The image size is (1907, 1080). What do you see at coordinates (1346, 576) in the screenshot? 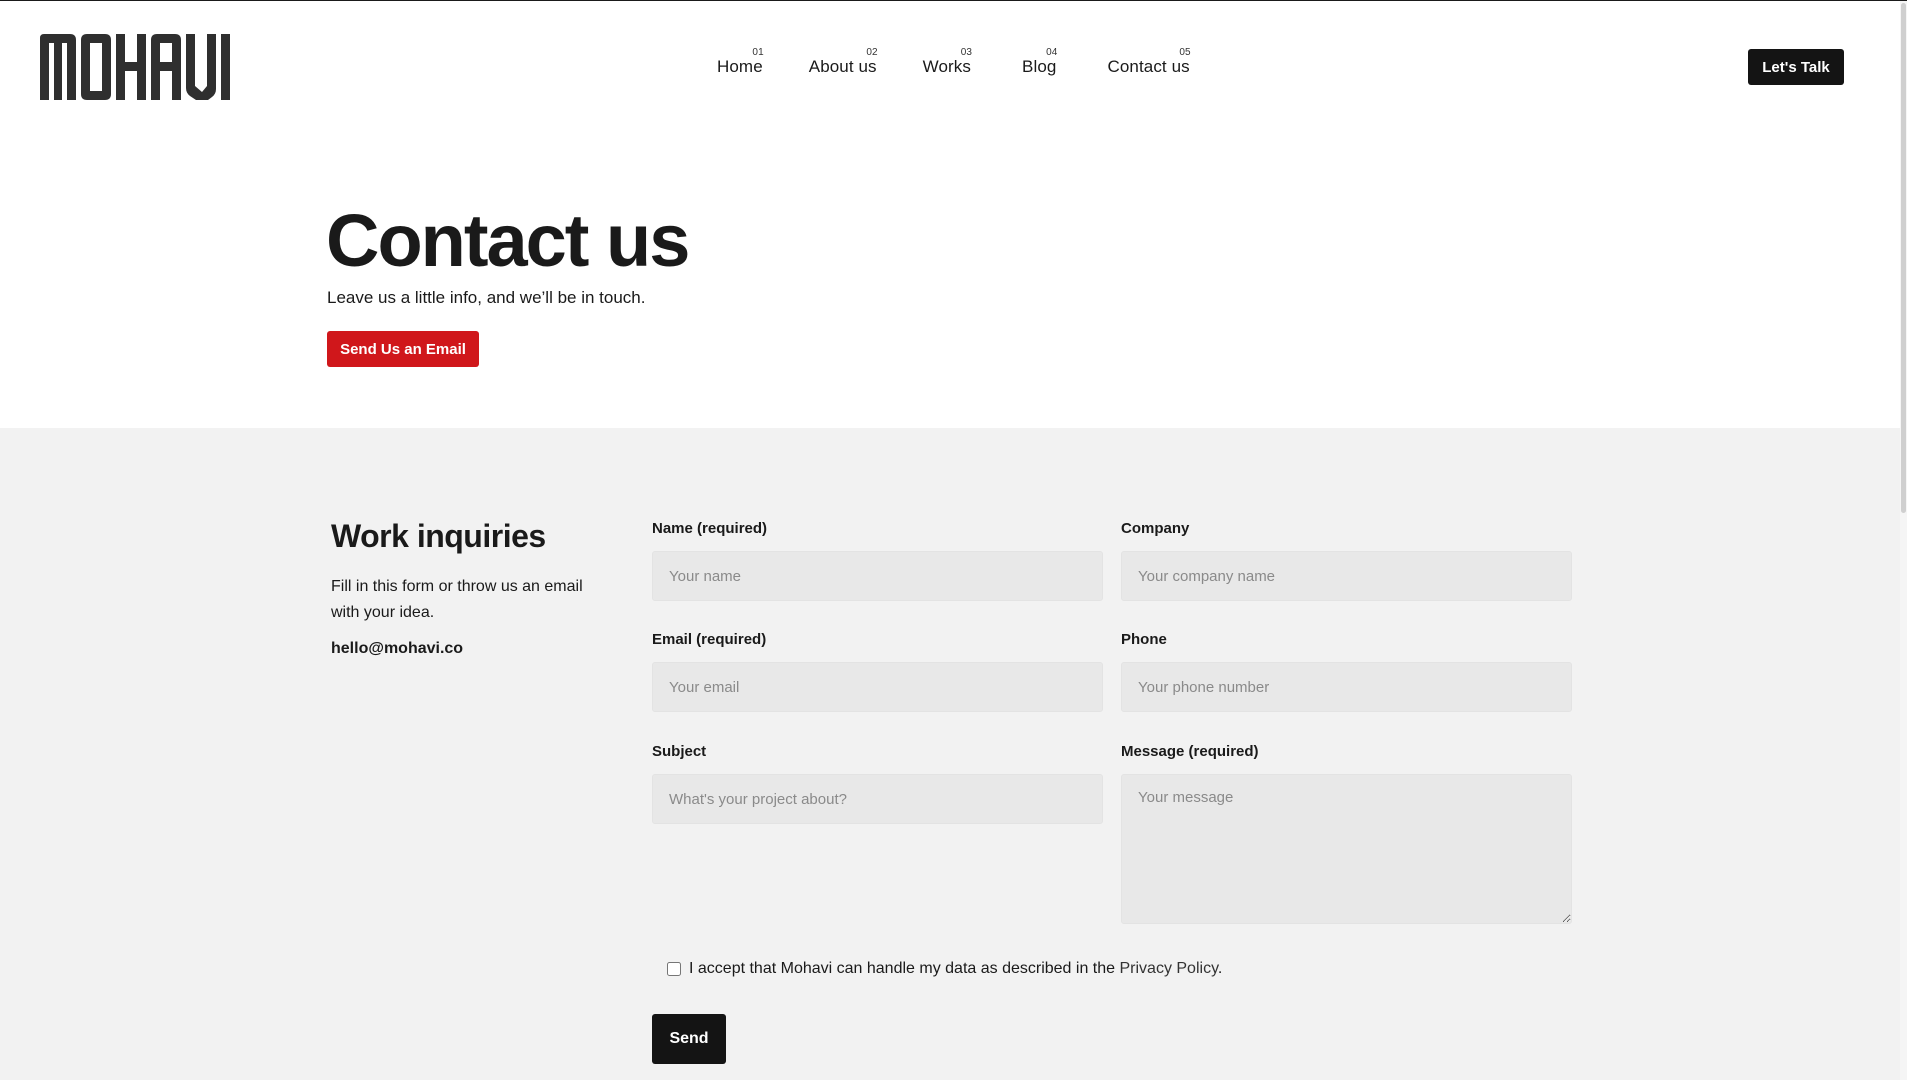
I see `company-input` at bounding box center [1346, 576].